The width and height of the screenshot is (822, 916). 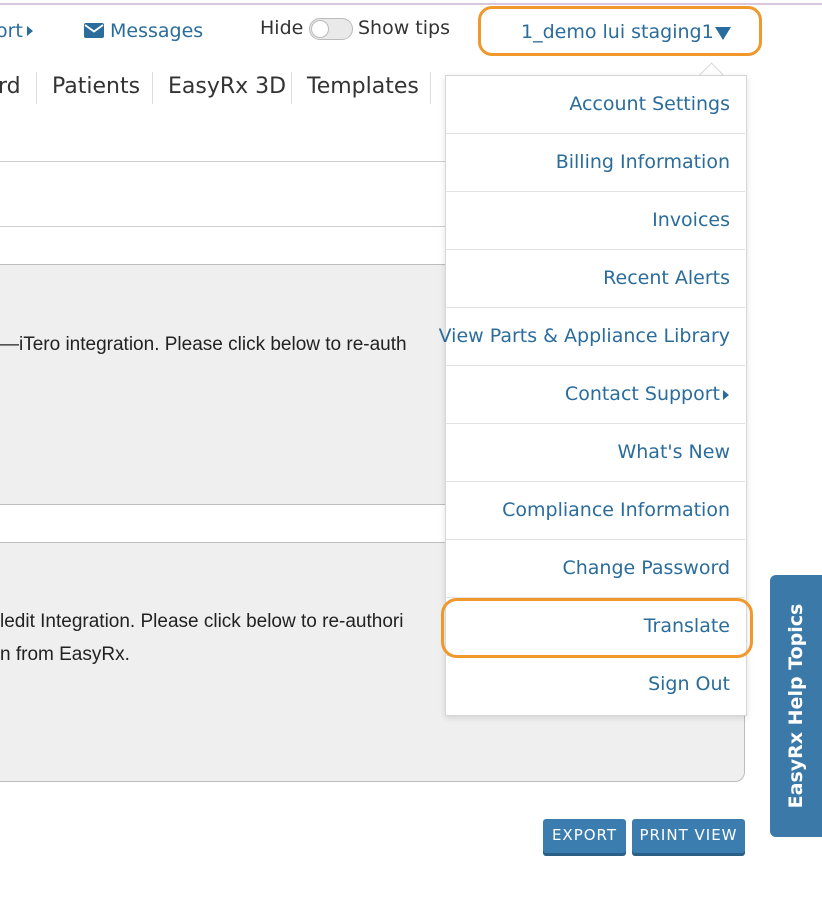 I want to click on messages-link: Messages, so click(x=143, y=31).